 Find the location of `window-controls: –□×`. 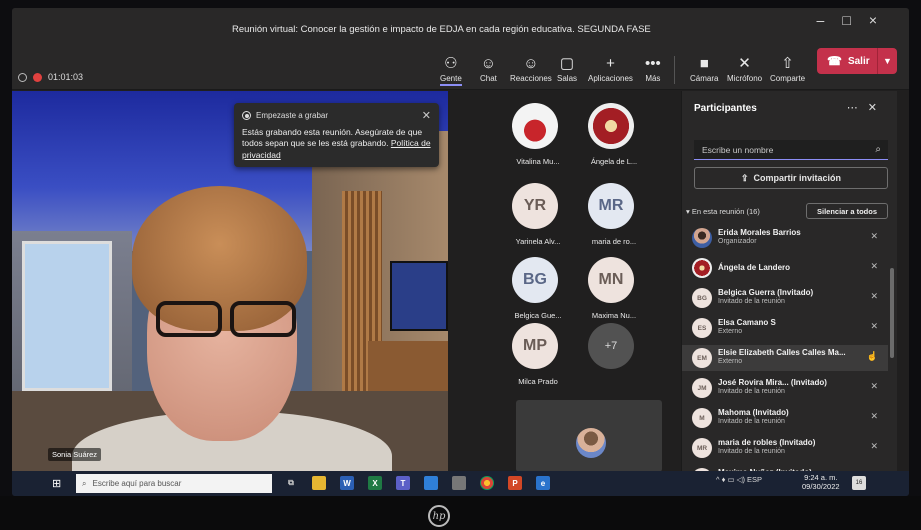

window-controls: –□× is located at coordinates (856, 20).